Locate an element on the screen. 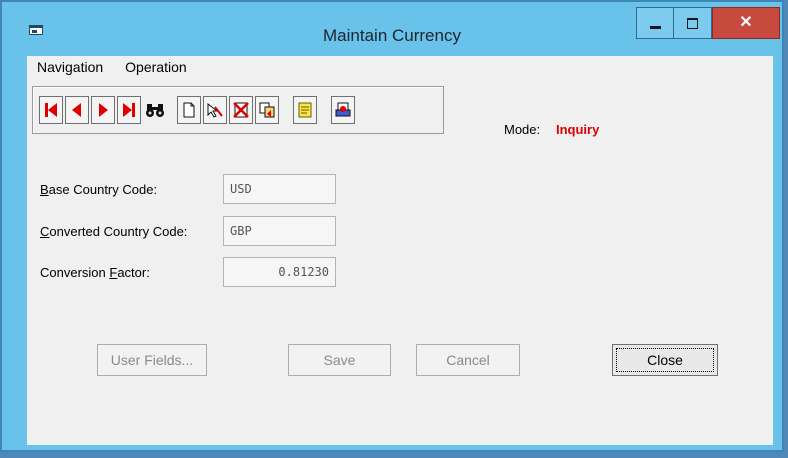  first-record-icon is located at coordinates (51, 110).